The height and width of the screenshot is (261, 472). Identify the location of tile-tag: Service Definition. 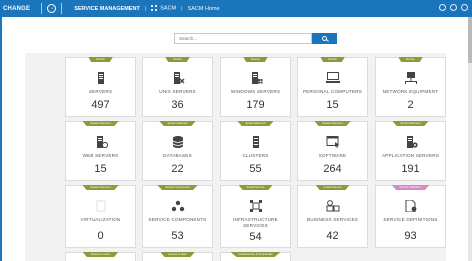
(410, 187).